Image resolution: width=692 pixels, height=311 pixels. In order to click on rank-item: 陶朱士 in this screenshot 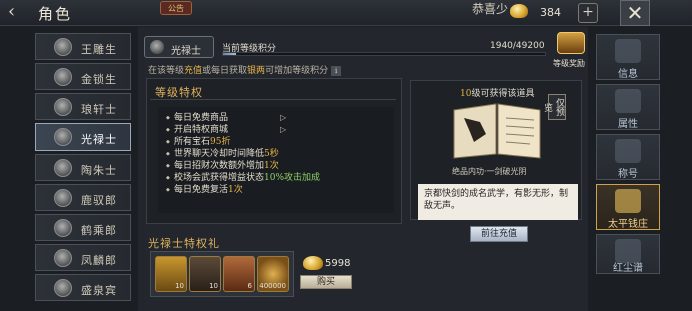, I will do `click(83, 167)`.